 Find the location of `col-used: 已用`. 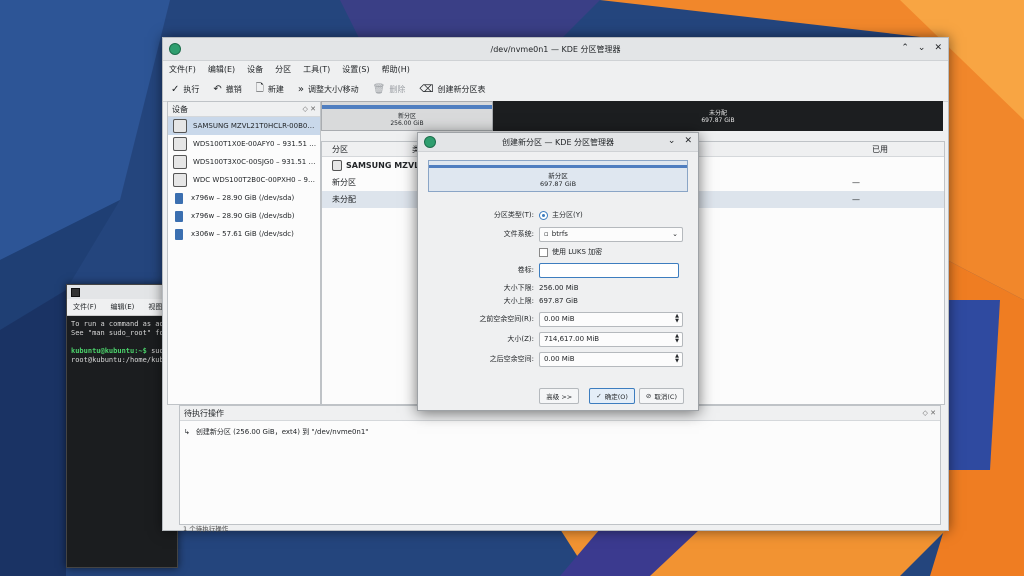

col-used: 已用 is located at coordinates (875, 149).